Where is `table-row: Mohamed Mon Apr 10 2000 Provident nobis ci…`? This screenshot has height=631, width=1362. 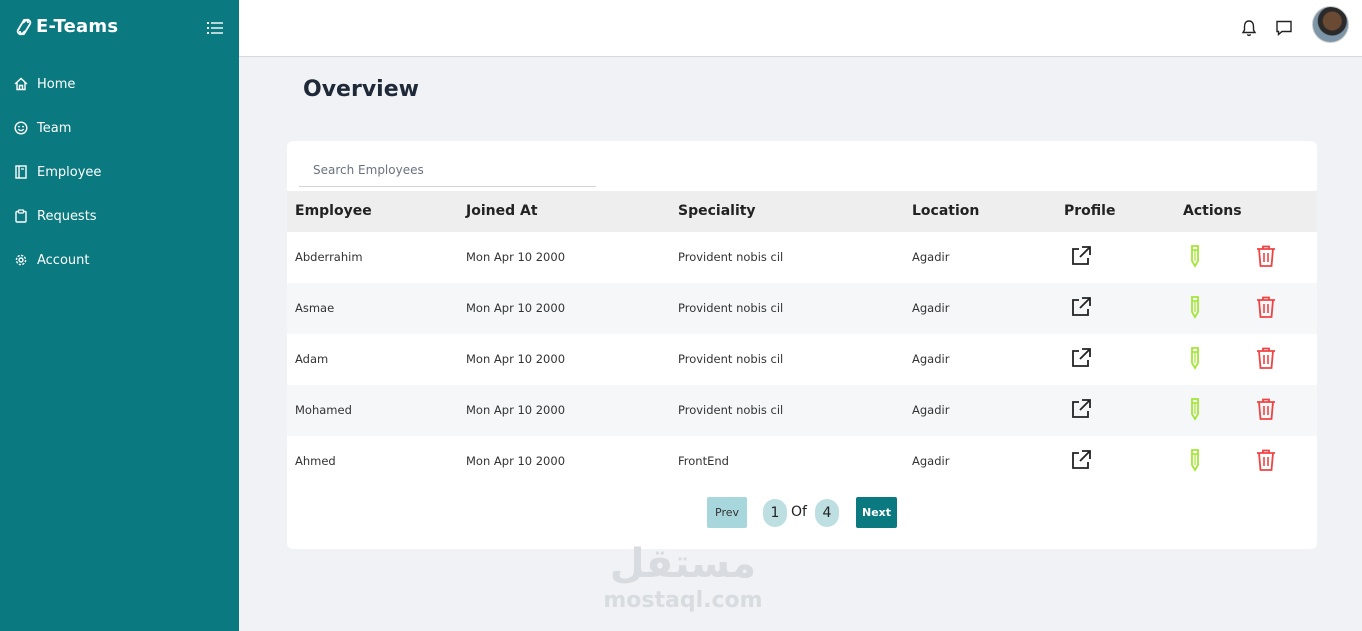
table-row: Mohamed Mon Apr 10 2000 Provident nobis ci… is located at coordinates (802, 410).